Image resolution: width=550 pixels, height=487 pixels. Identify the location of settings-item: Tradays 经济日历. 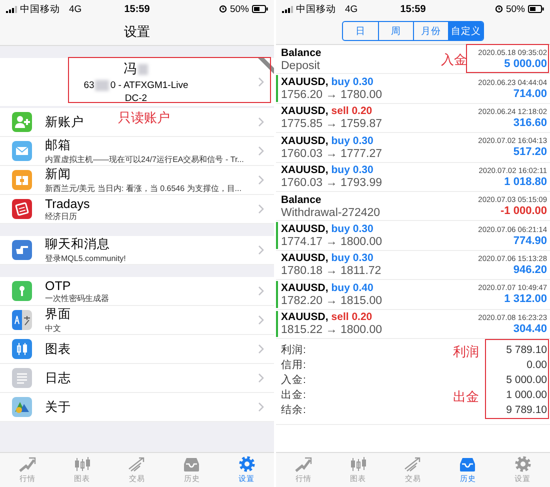
(137, 209).